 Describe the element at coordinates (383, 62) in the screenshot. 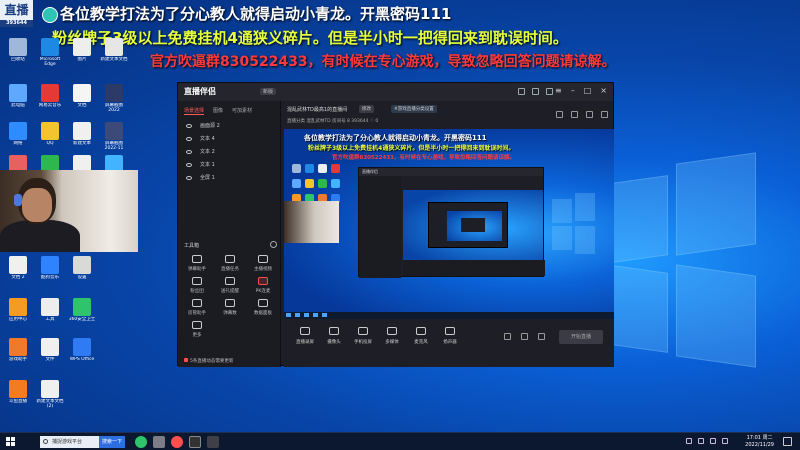

I see `overlay-line-3: 官方吹逼群830522433，有时候在专心游戏，导致忽略回答问题请谅解。` at that location.